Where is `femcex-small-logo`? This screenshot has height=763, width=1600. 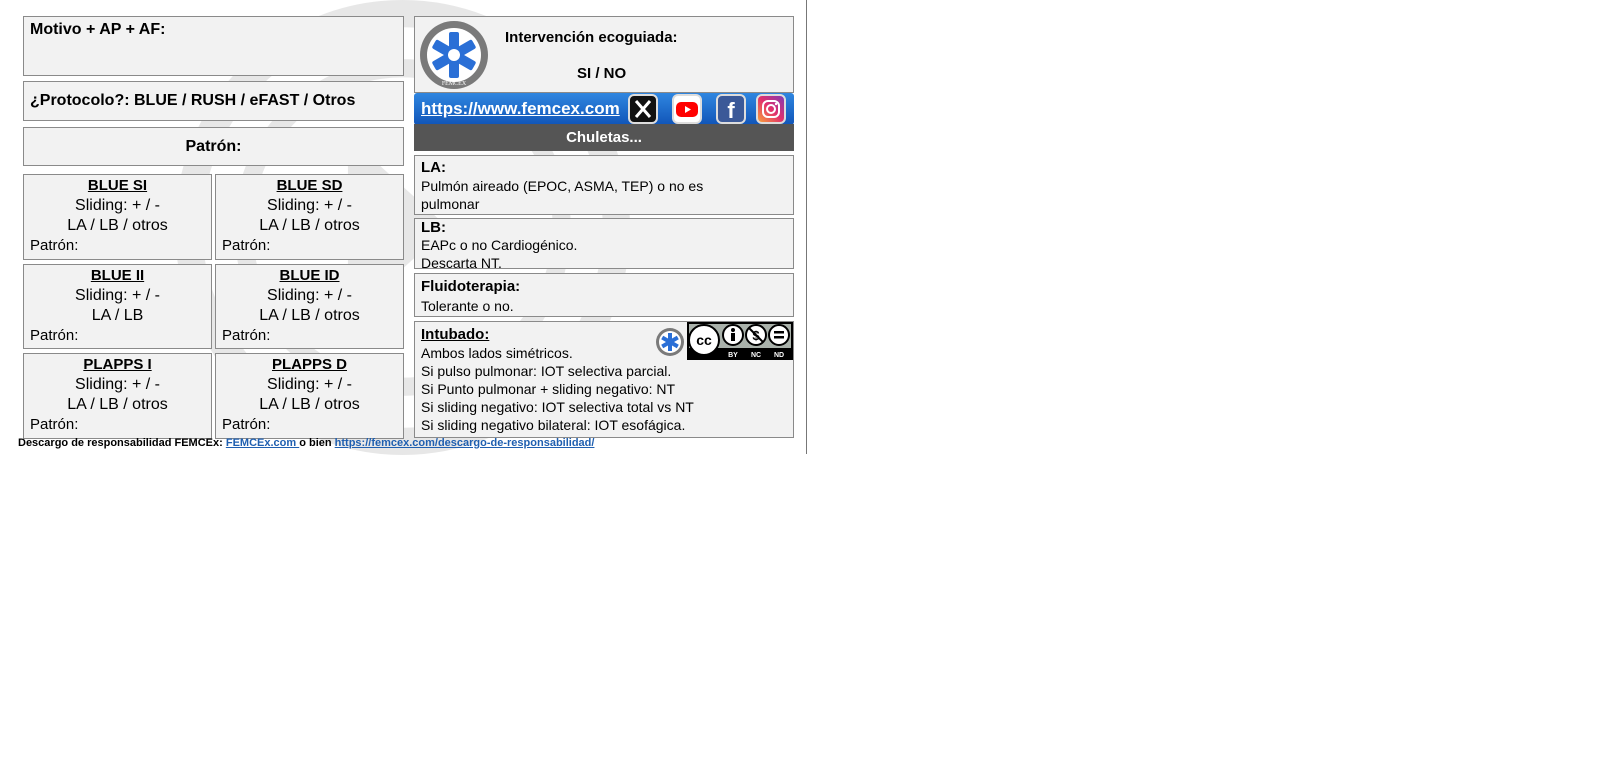
femcex-small-logo is located at coordinates (670, 342).